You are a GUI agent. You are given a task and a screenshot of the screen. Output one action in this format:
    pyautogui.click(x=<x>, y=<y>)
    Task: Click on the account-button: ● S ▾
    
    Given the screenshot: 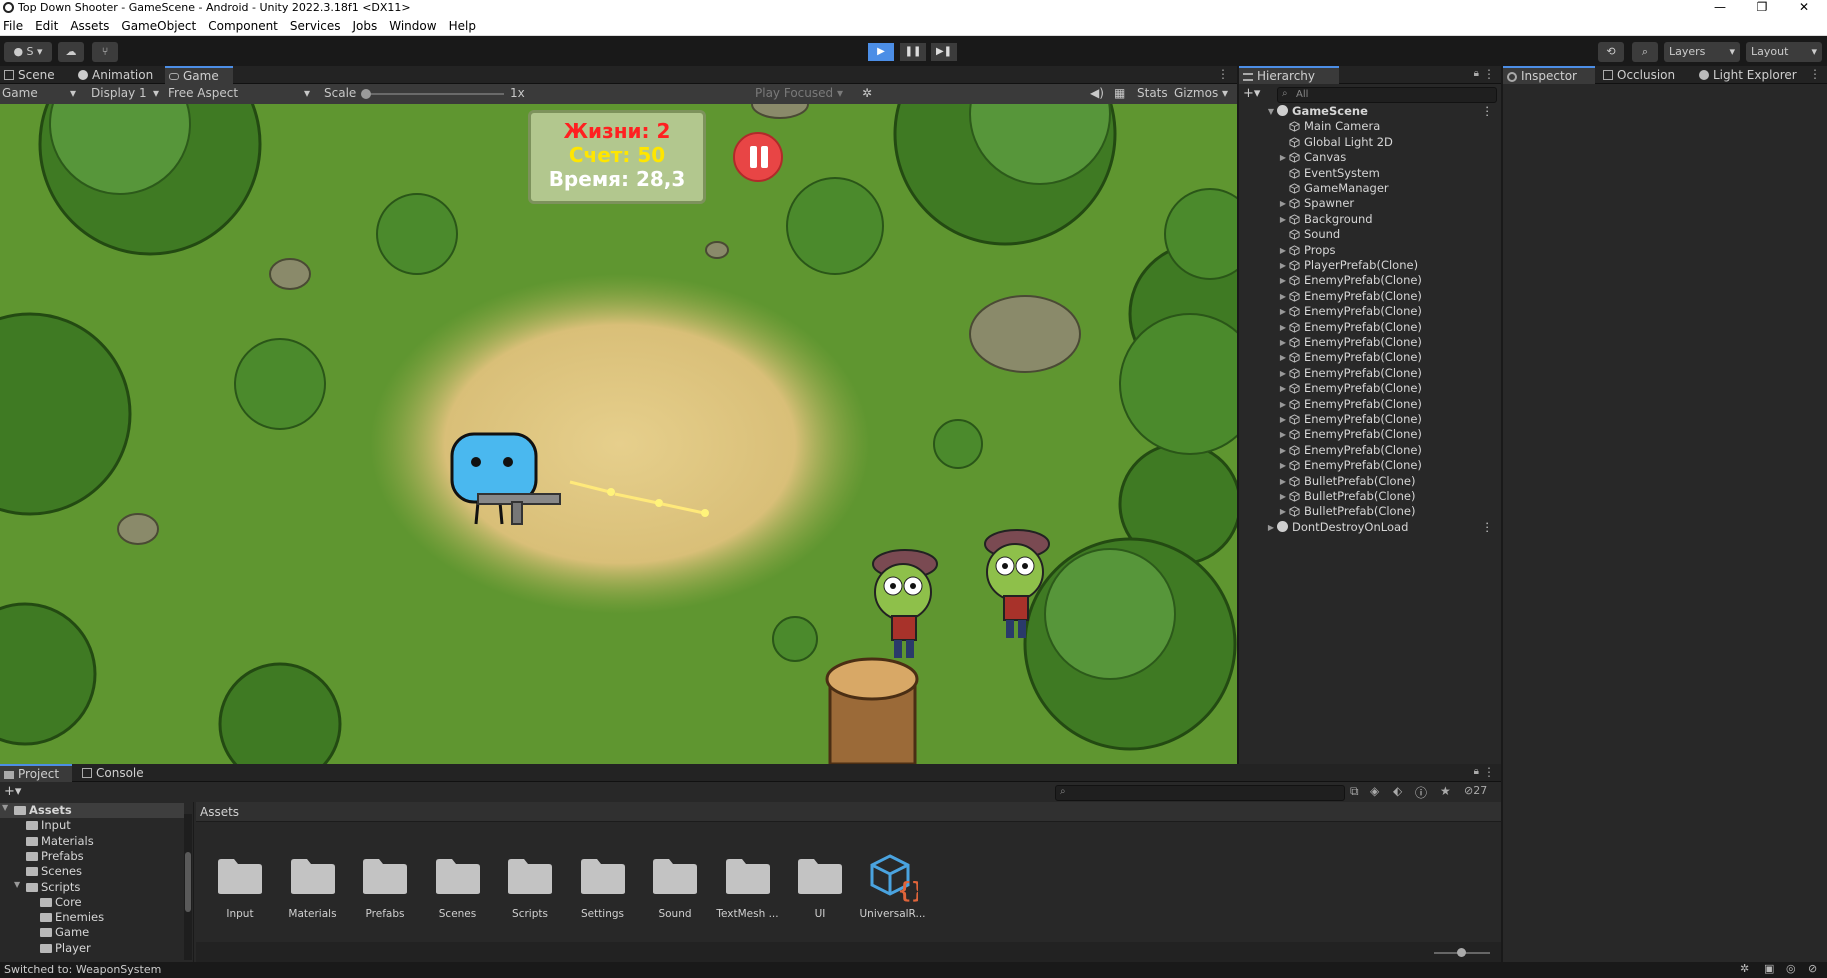 What is the action you would take?
    pyautogui.click(x=28, y=52)
    